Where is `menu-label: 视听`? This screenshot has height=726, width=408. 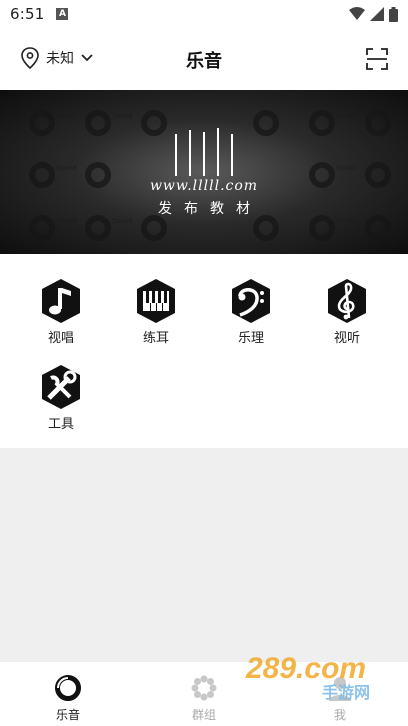 menu-label: 视听 is located at coordinates (346, 338).